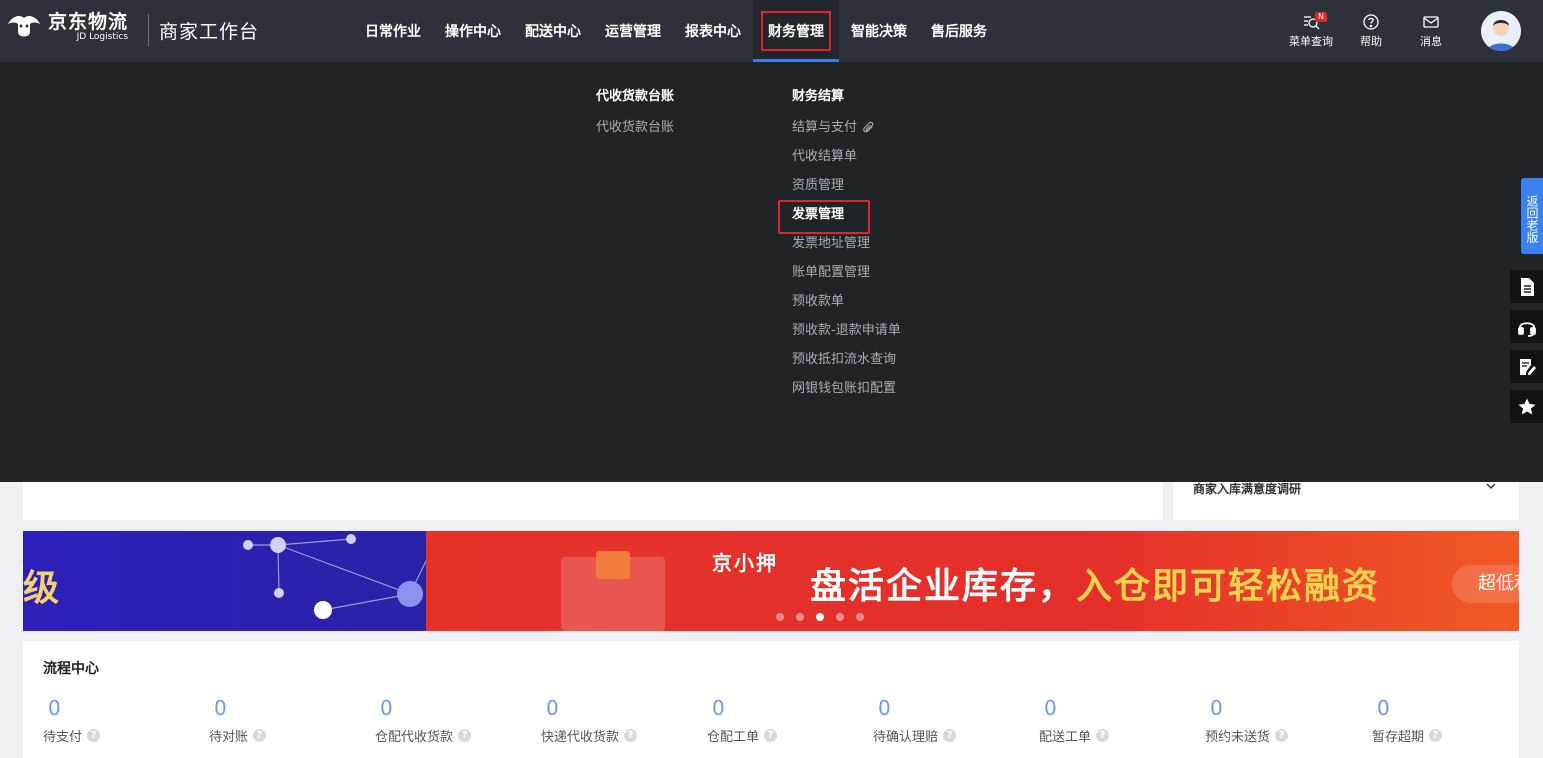 This screenshot has width=1543, height=758. I want to click on survey-title: 商家入库满意度调研, so click(1247, 489).